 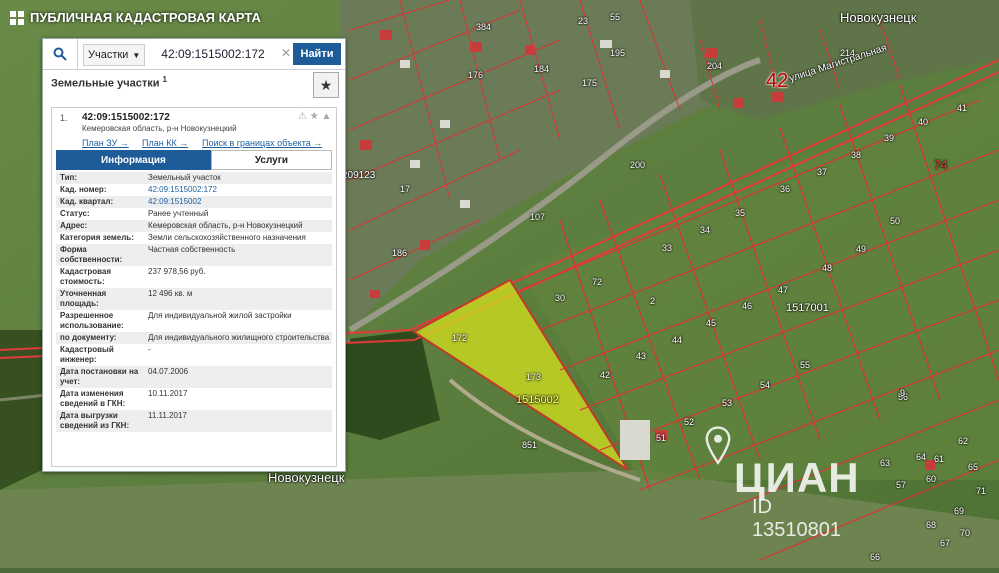 I want to click on parcel-label: 2, so click(x=653, y=301).